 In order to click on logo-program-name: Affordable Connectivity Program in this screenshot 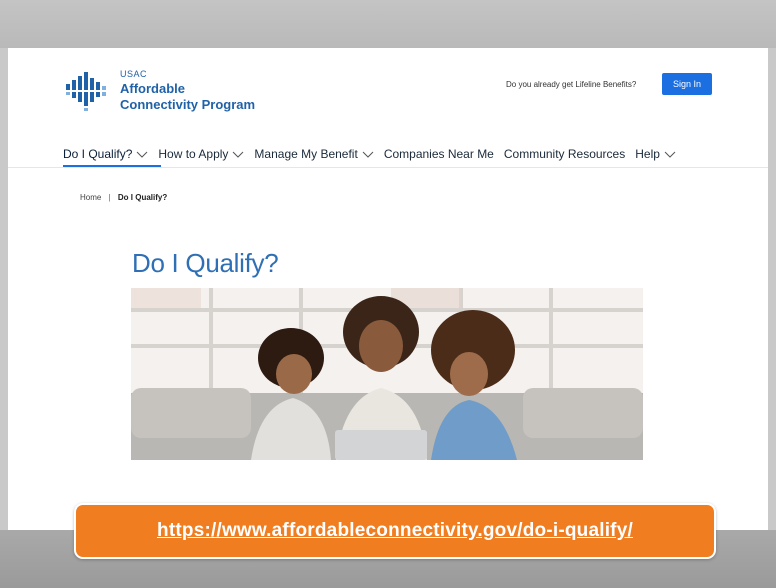, I will do `click(187, 97)`.